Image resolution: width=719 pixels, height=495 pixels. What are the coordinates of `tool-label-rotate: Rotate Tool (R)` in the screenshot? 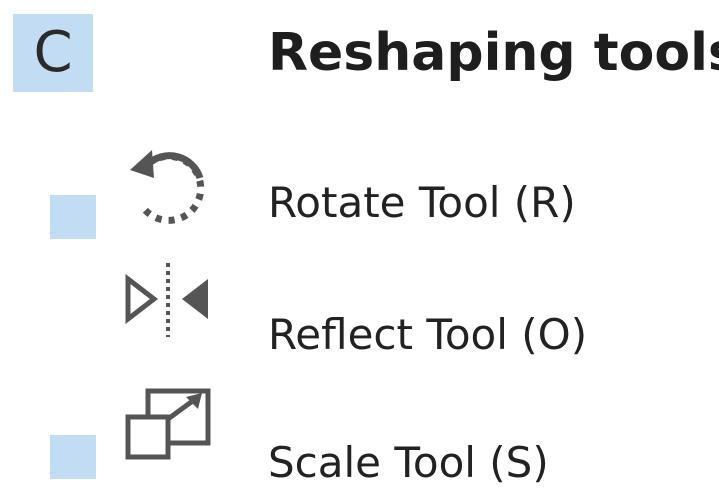 It's located at (422, 202).